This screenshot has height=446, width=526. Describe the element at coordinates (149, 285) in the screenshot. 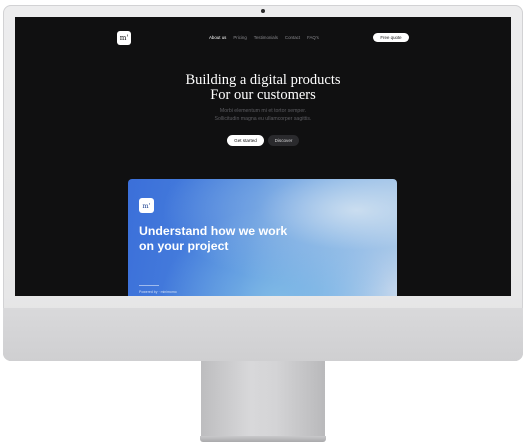

I see `card-divider` at that location.